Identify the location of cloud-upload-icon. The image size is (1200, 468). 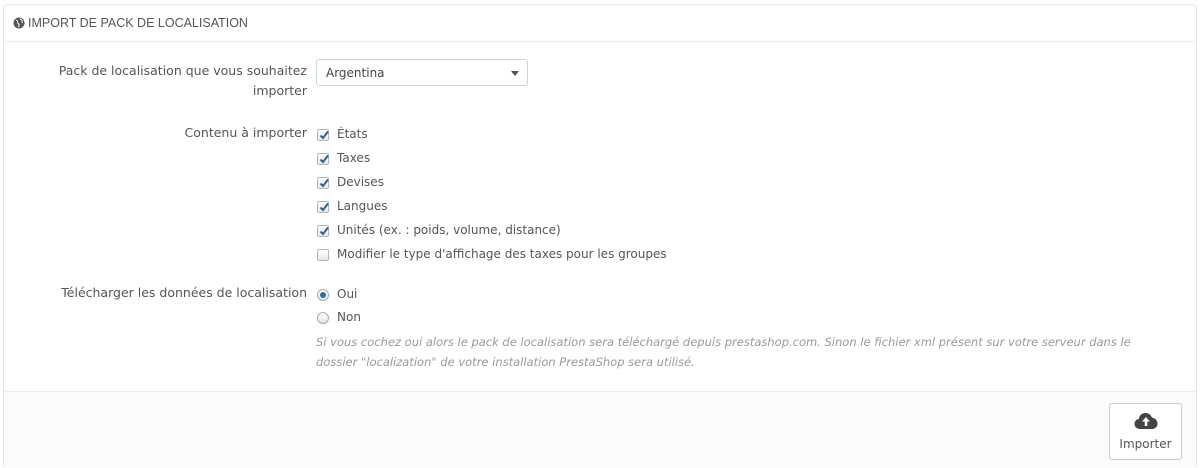
(1145, 421).